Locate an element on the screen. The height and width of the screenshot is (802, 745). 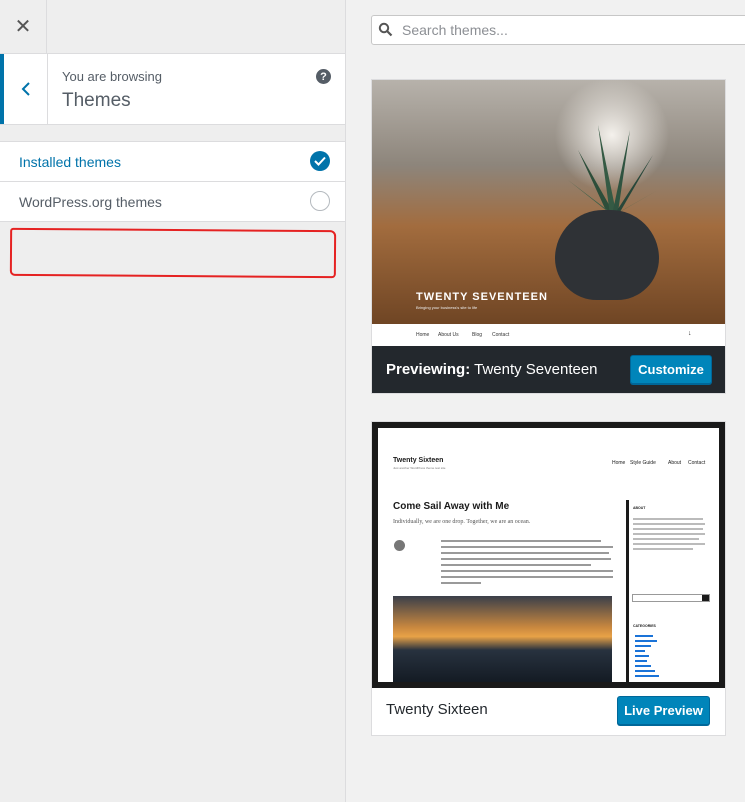
search-box is located at coordinates (558, 30).